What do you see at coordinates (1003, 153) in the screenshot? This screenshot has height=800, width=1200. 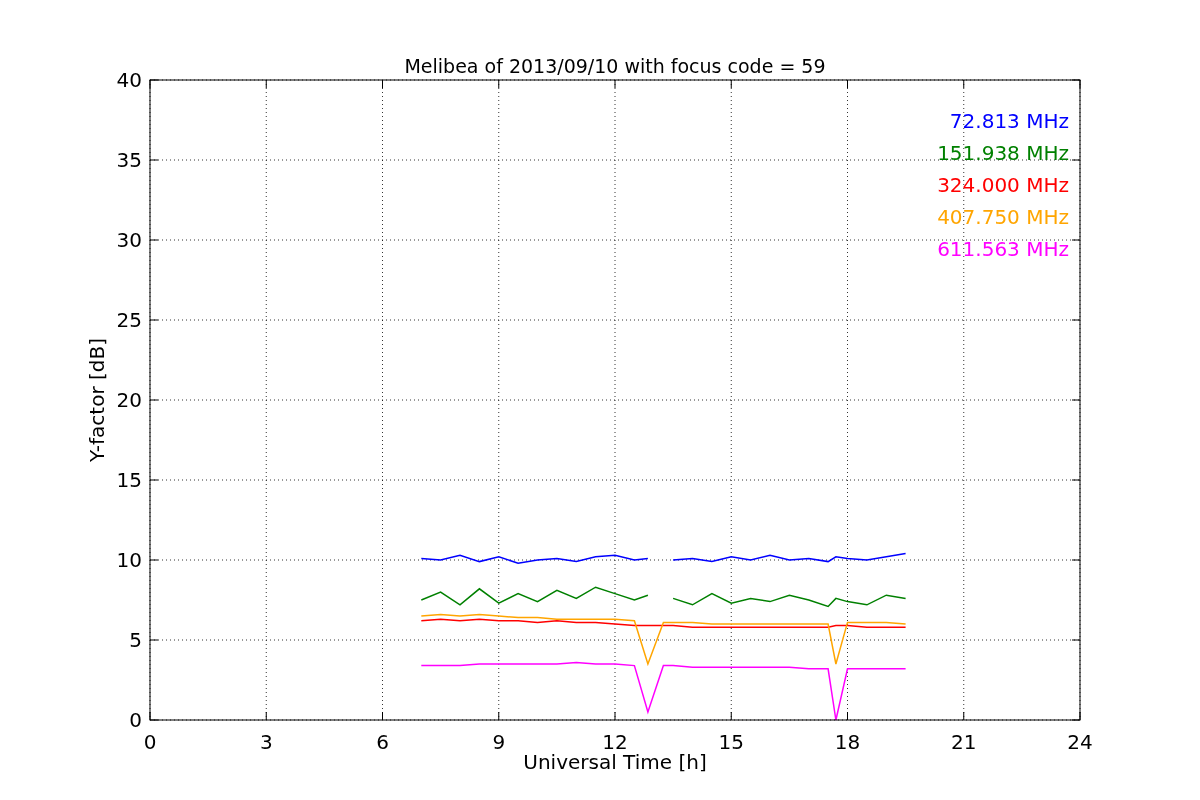 I see `legend-label: 151.938 MHz` at bounding box center [1003, 153].